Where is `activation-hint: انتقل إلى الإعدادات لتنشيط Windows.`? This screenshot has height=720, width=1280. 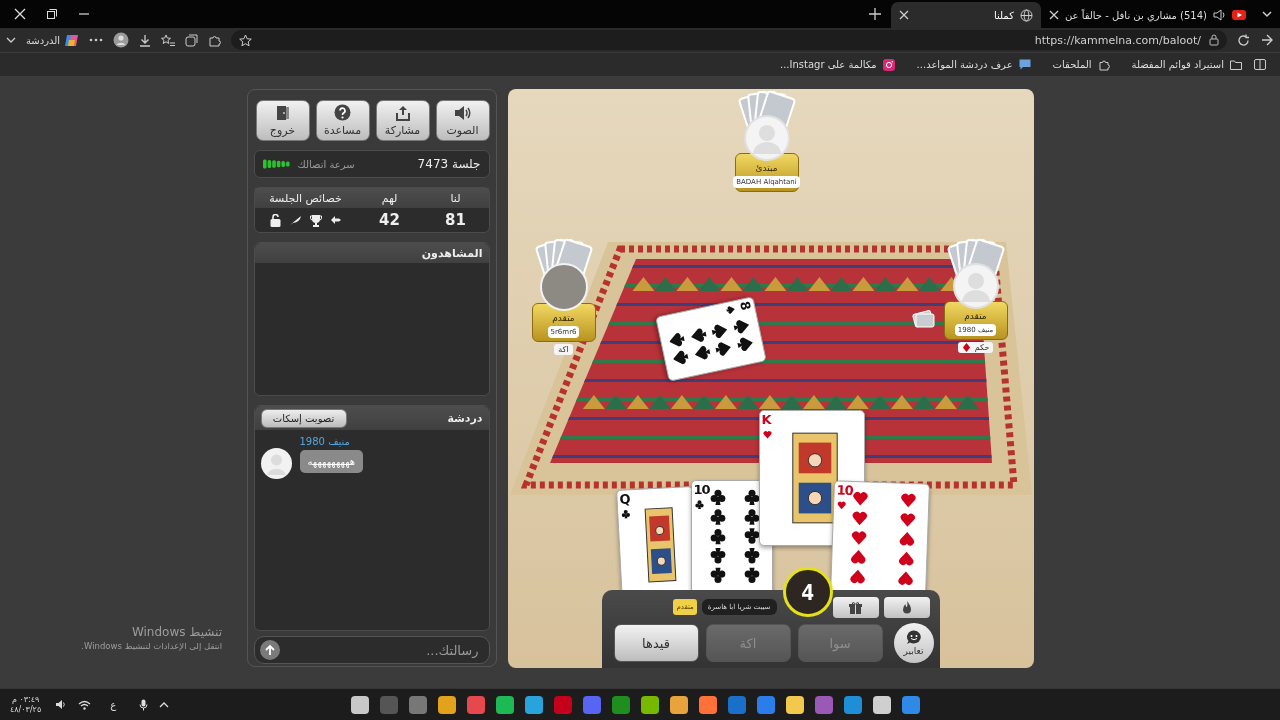
activation-hint: انتقل إلى الإعدادات لتنشيط Windows. is located at coordinates (151, 646).